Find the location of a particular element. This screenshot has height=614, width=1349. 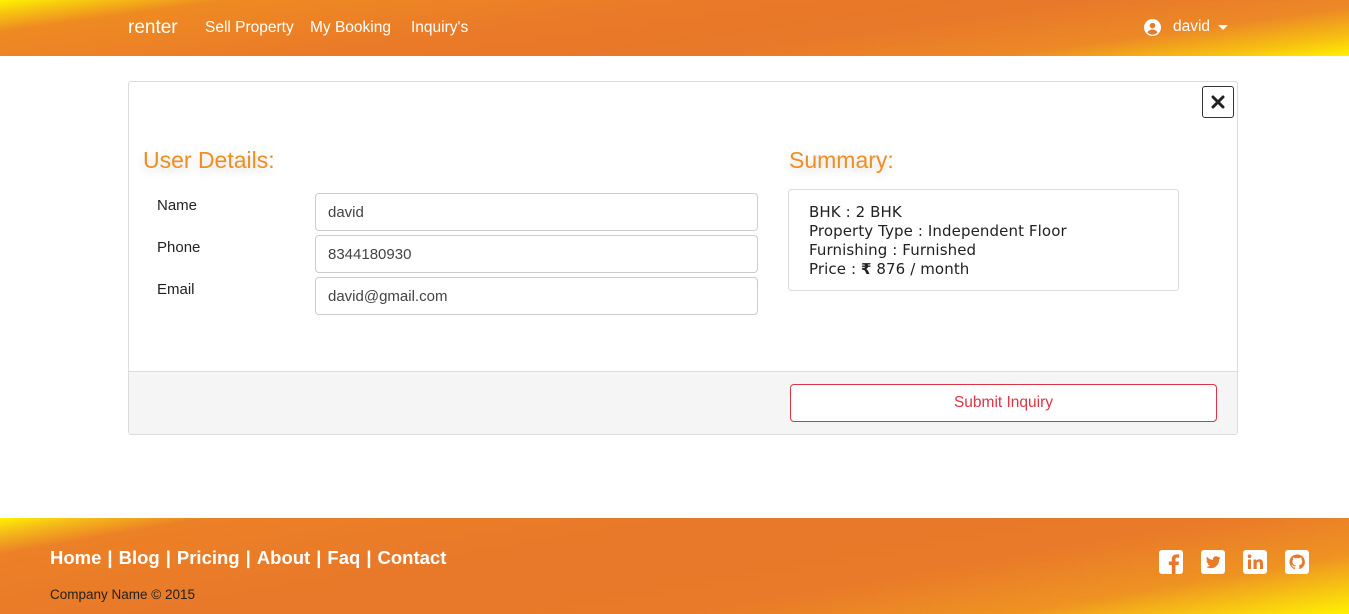

email-field is located at coordinates (536, 296).